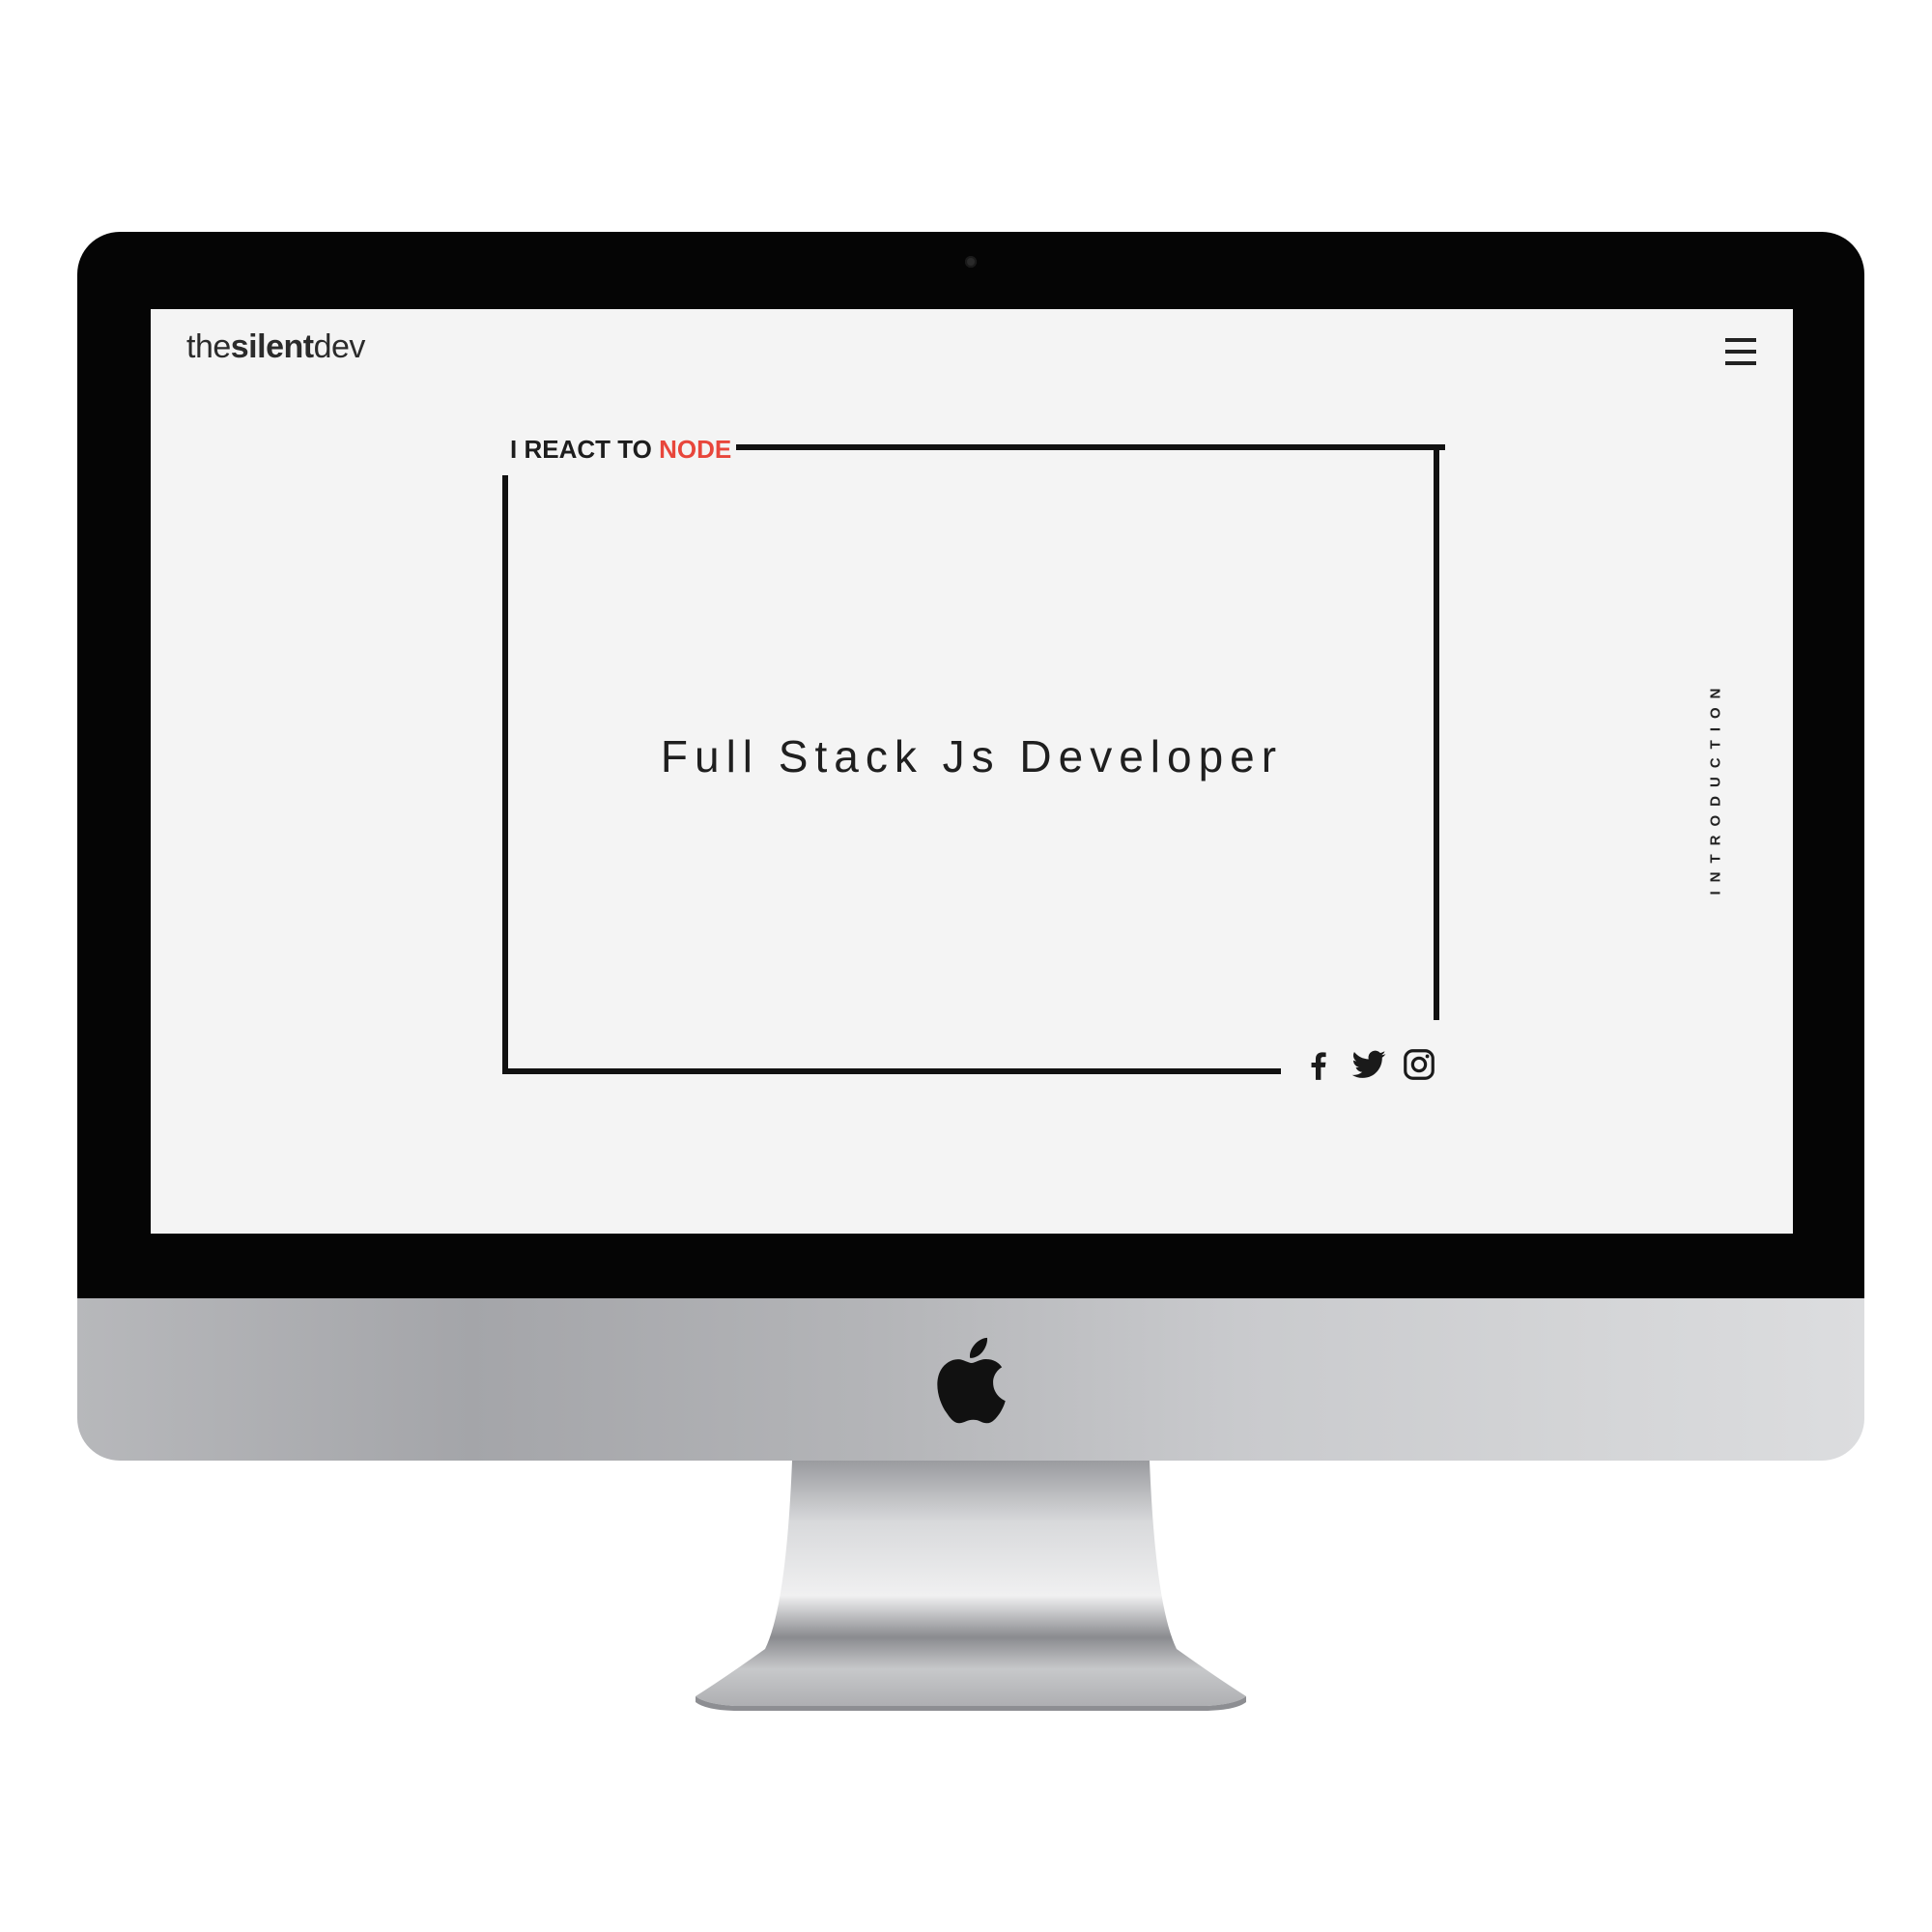 The width and height of the screenshot is (1932, 1932). I want to click on twitter-icon, so click(1368, 1064).